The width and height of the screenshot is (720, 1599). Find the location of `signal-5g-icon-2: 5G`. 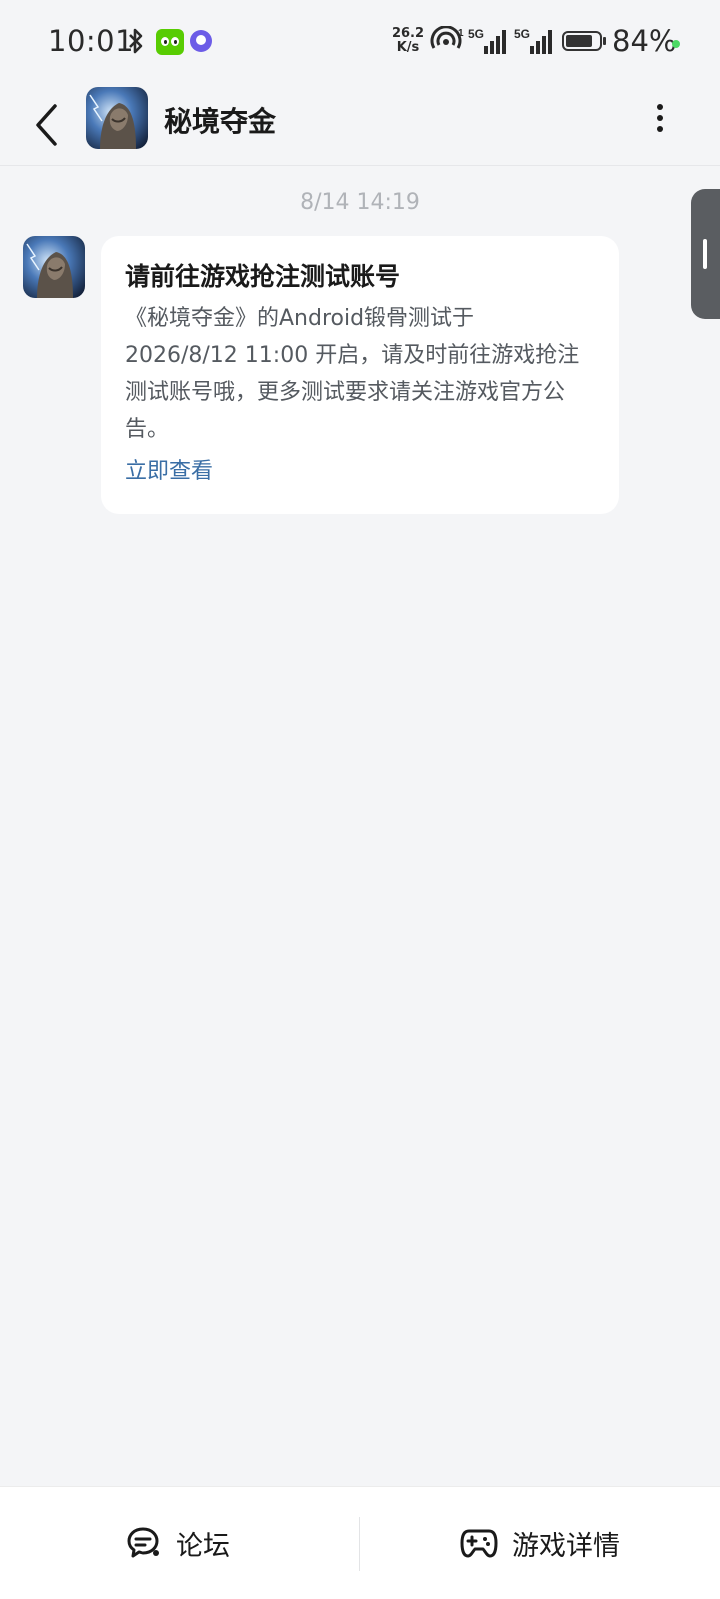

signal-5g-icon-2: 5G is located at coordinates (533, 40).